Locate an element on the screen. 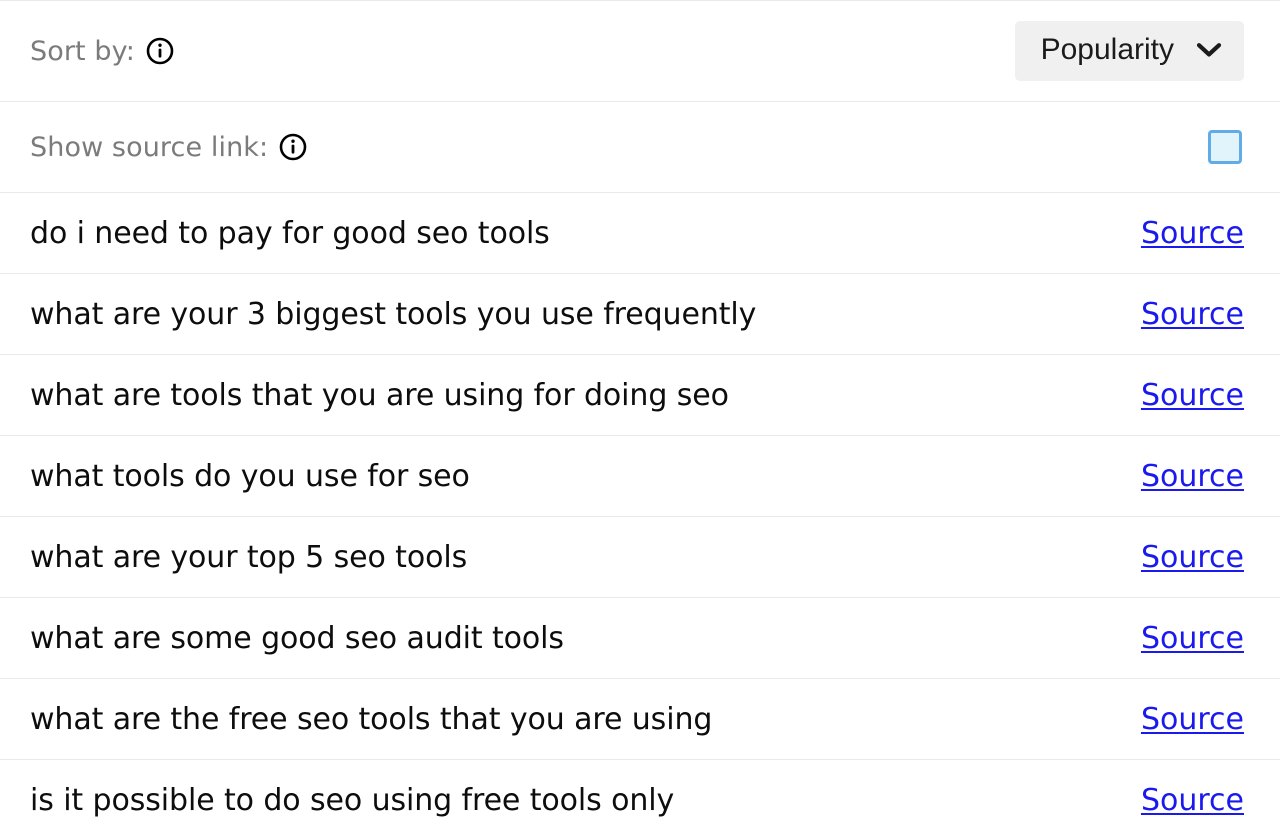 The width and height of the screenshot is (1280, 835). show-source-link-row: Show source link: is located at coordinates (640, 147).